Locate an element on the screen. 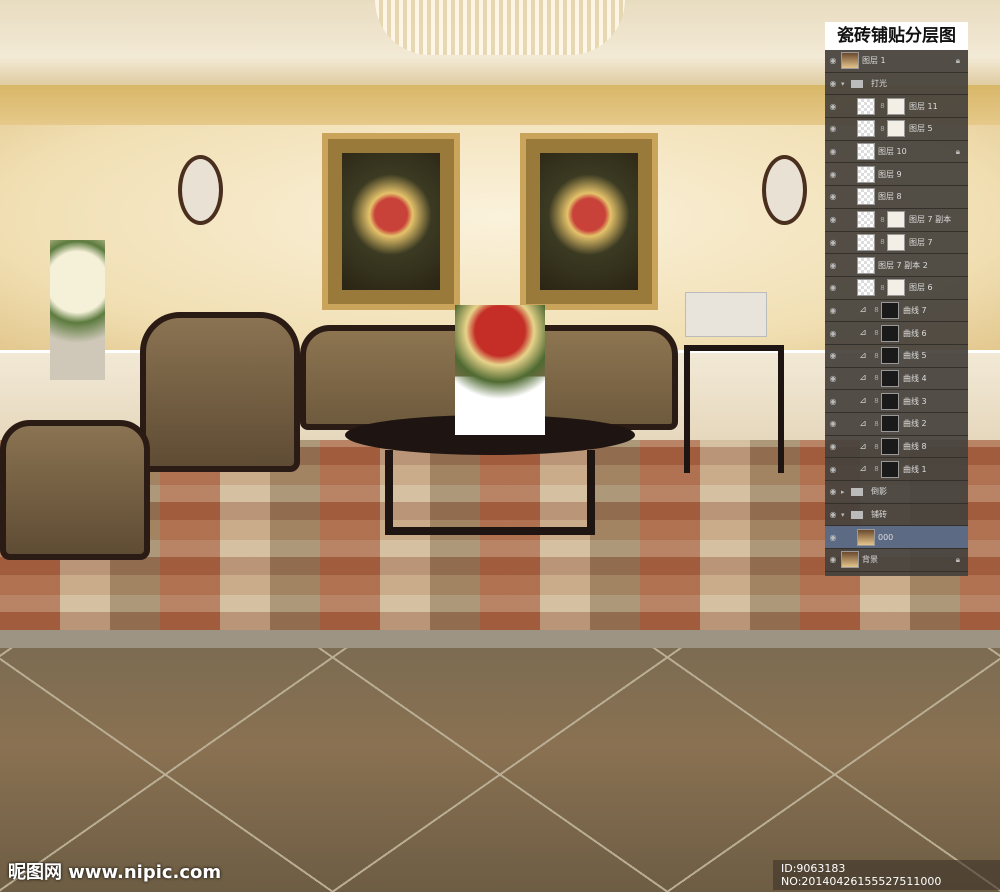  layer-name: 图层 7 is located at coordinates (921, 242).